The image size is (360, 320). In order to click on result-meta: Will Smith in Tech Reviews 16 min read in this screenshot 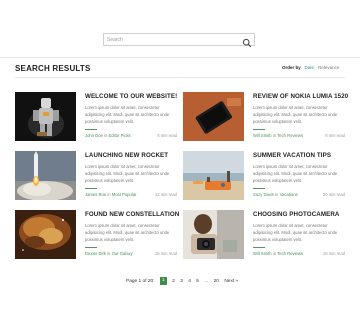, I will do `click(299, 253)`.